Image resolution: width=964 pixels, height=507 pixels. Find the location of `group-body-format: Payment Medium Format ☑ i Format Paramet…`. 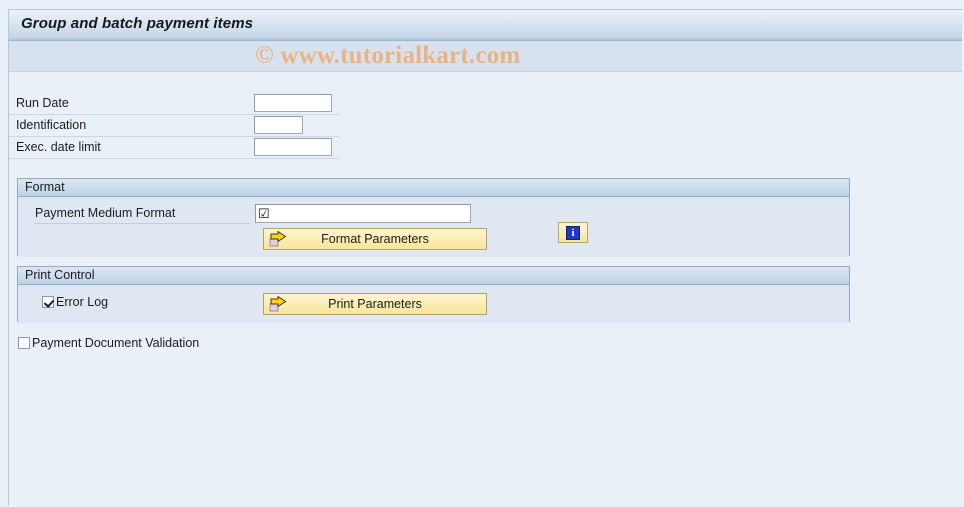

group-body-format: Payment Medium Format ☑ i Format Paramet… is located at coordinates (433, 227).